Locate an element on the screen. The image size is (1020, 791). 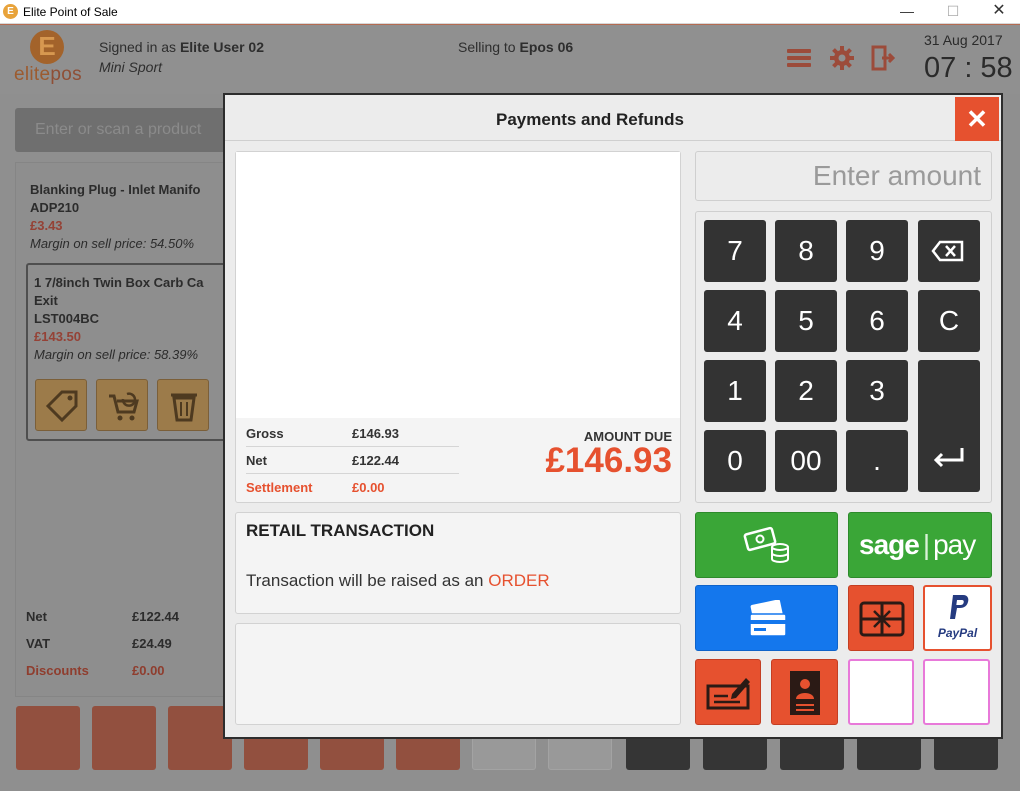
gift-card-button is located at coordinates (881, 618).